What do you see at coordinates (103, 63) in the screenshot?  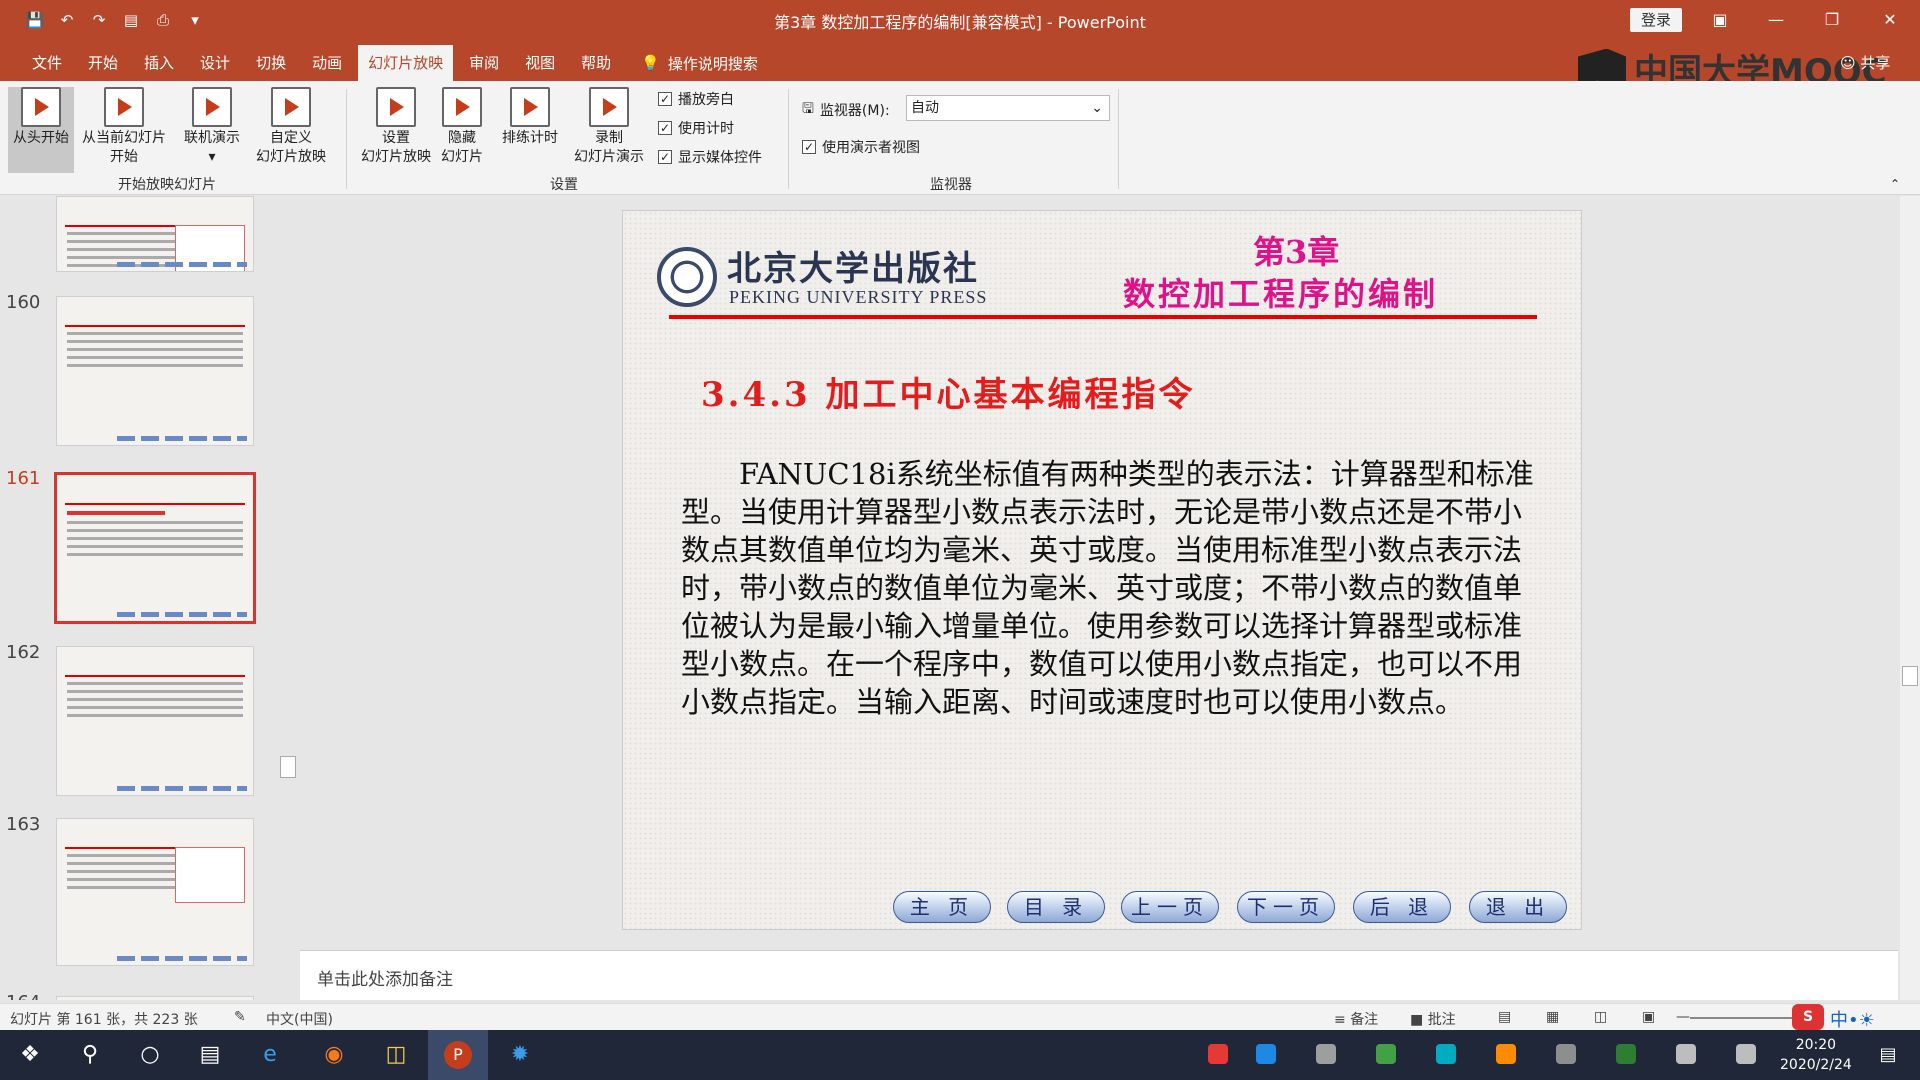 I see `tab-1: 开始` at bounding box center [103, 63].